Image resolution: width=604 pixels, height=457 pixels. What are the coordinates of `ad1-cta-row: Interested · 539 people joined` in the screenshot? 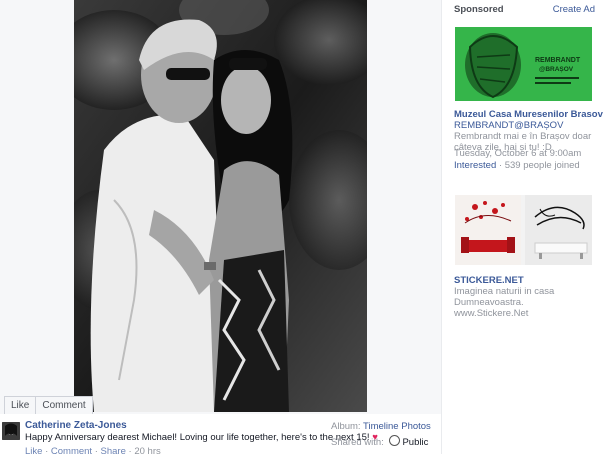 It's located at (517, 165).